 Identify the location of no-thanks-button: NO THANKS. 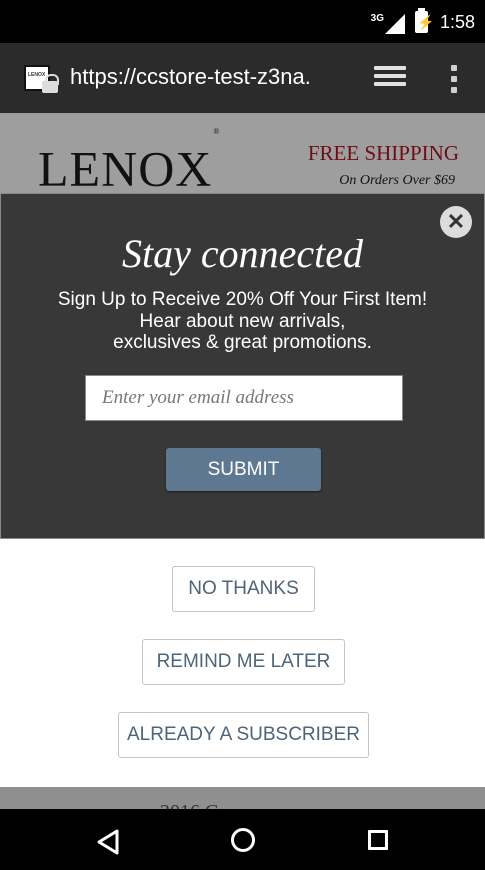
(243, 589).